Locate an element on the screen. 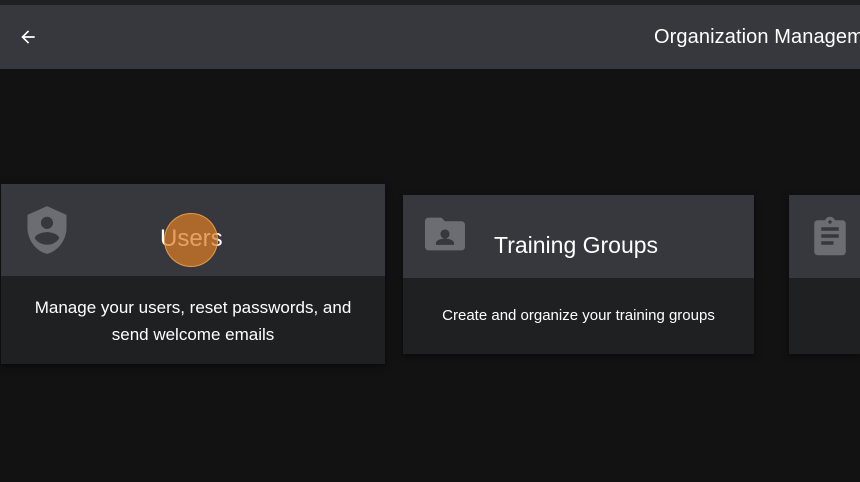  training-groups-card-description: Create and organize your training groups is located at coordinates (578, 315).